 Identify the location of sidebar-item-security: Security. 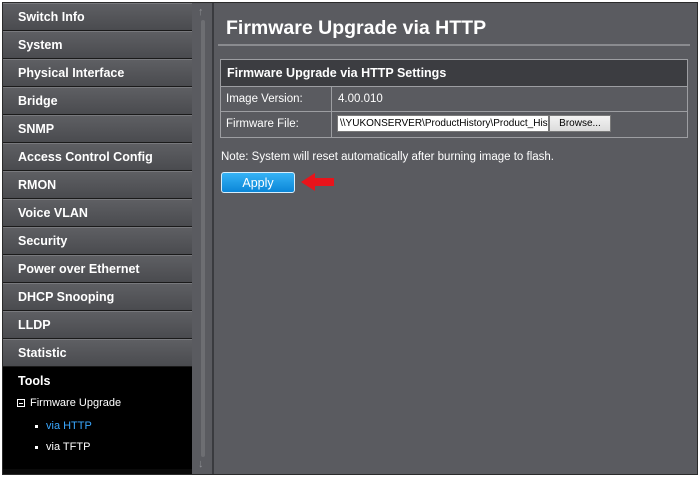
(97, 241).